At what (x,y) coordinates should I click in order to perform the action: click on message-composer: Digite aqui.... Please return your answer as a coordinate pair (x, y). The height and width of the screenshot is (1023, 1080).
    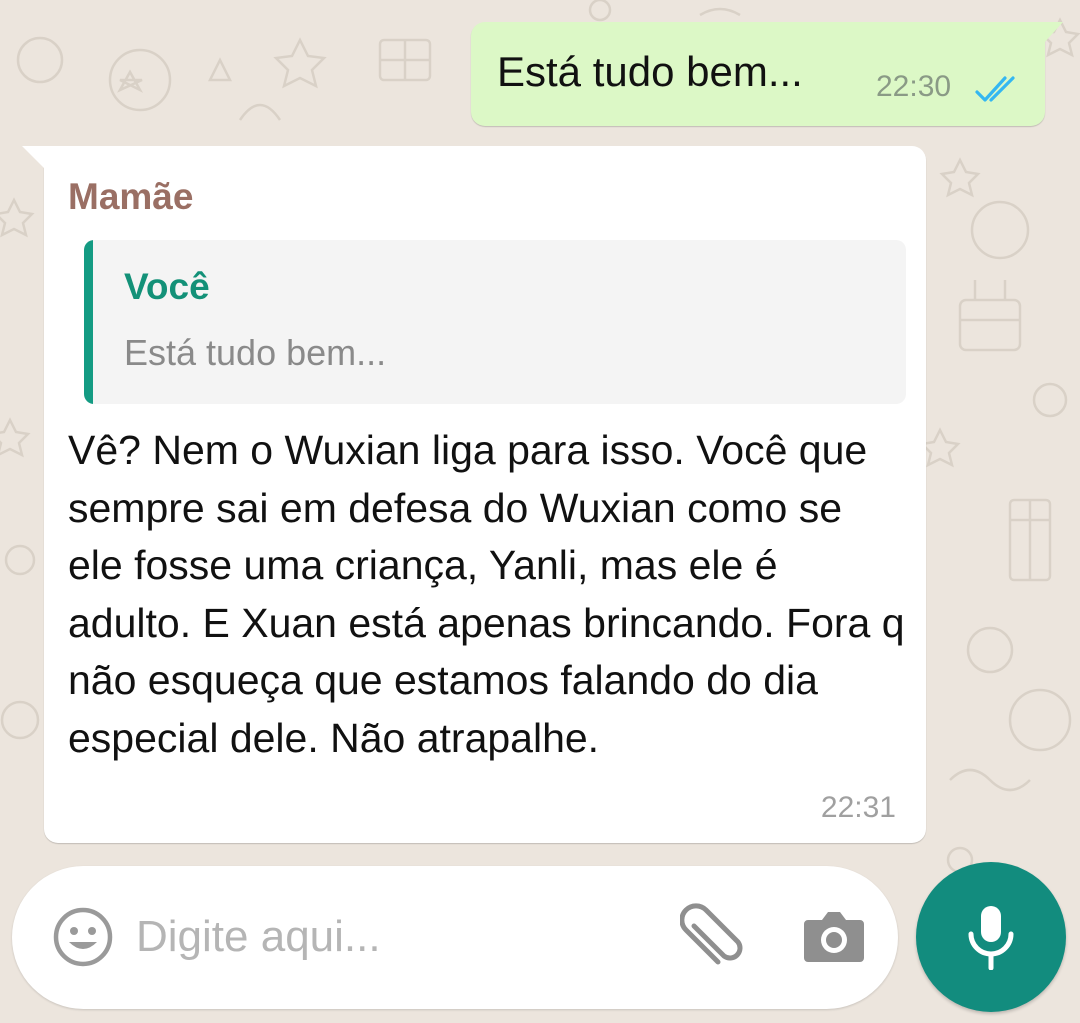
    Looking at the image, I should click on (455, 937).